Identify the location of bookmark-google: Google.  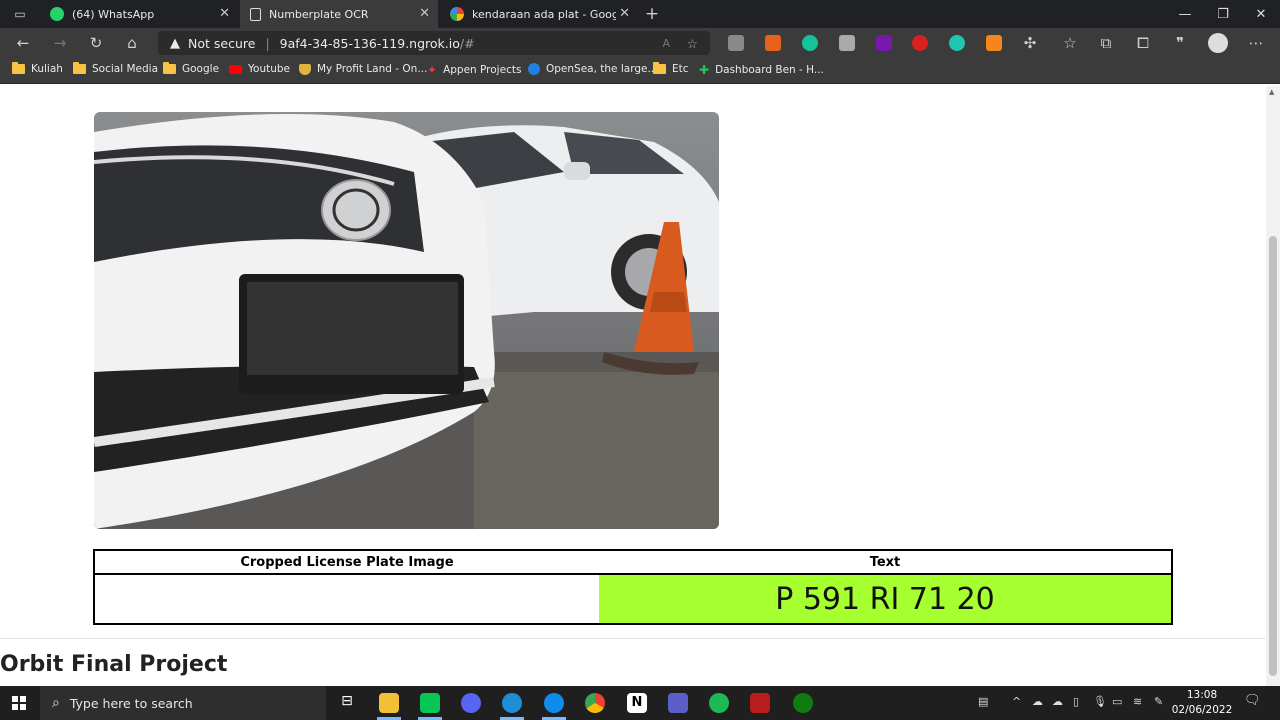
(191, 68).